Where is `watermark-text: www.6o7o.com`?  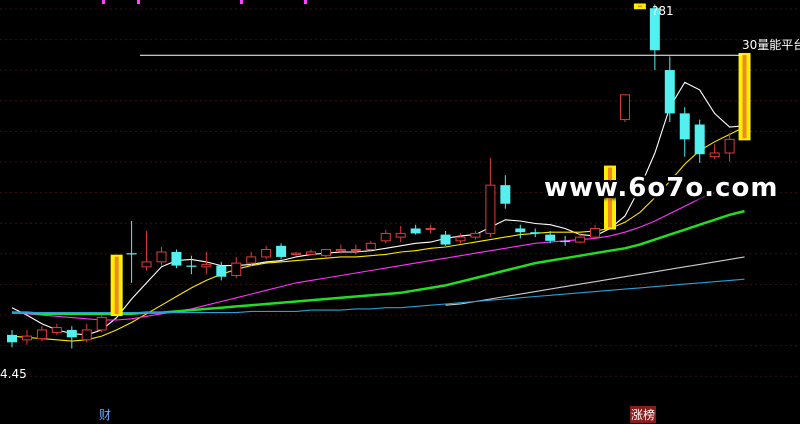 watermark-text: www.6o7o.com is located at coordinates (661, 188).